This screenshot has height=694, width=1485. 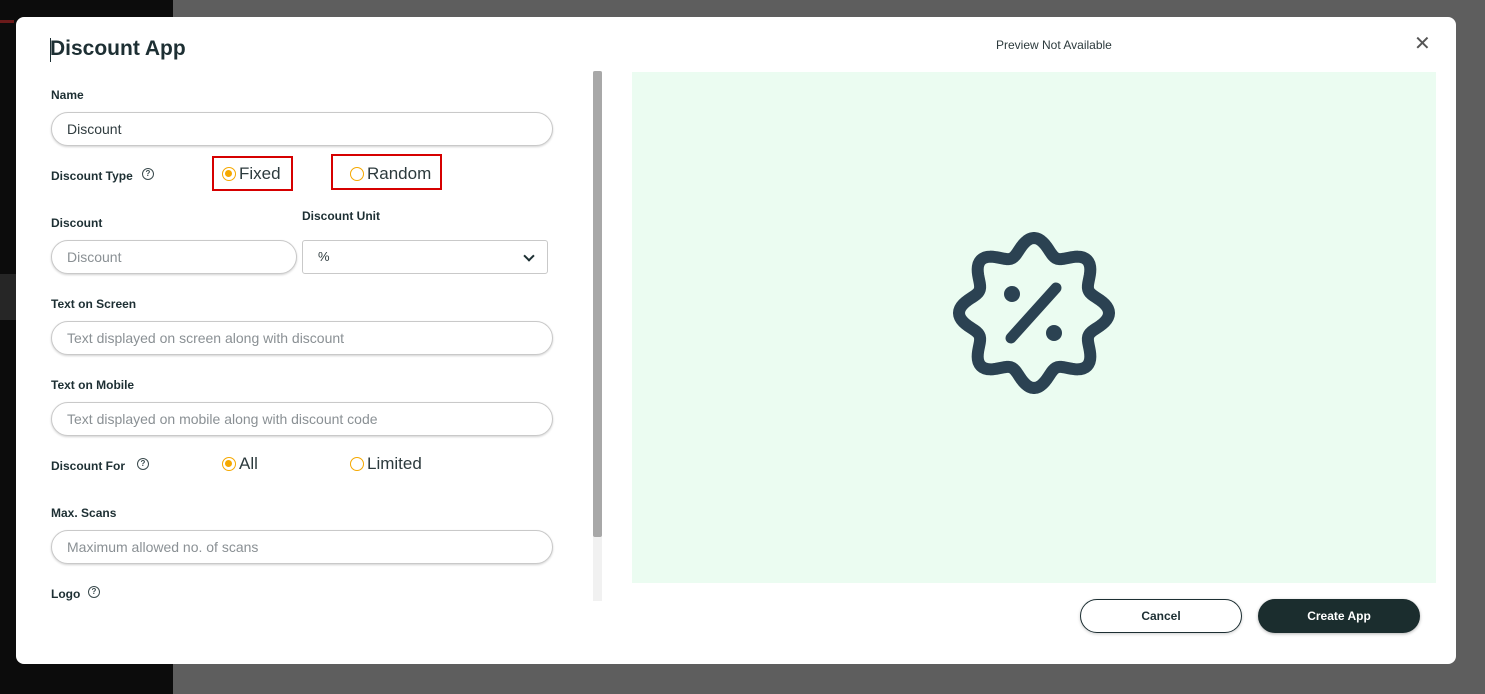 I want to click on preview-title: Preview Not Available, so click(x=1054, y=45).